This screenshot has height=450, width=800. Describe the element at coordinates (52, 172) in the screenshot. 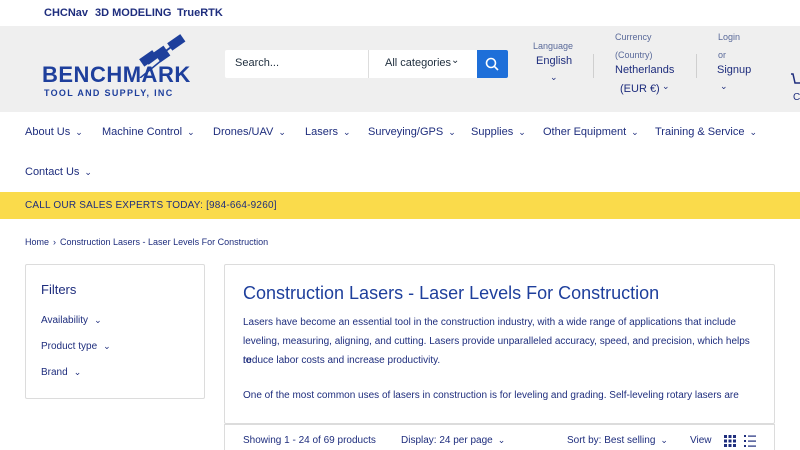

I see `nav-item-label: Contact Us` at that location.